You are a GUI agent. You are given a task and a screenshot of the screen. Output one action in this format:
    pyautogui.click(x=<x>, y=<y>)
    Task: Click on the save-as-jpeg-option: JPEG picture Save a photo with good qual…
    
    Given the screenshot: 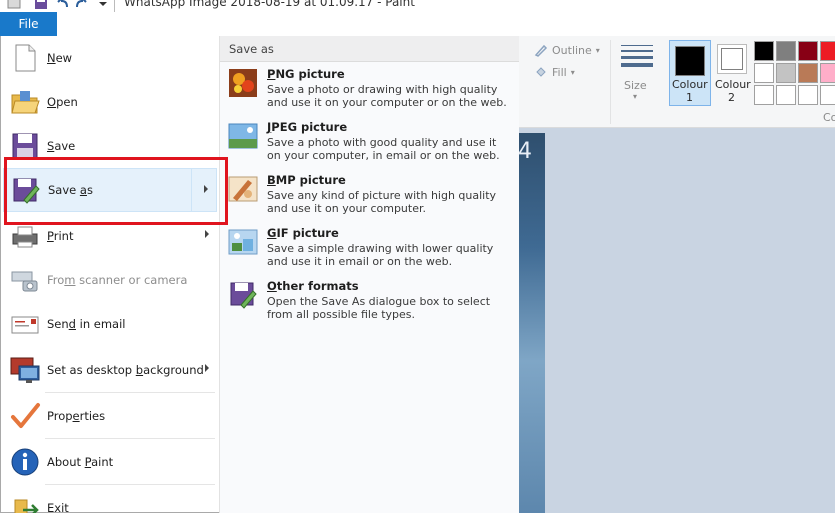 What is the action you would take?
    pyautogui.click(x=370, y=145)
    